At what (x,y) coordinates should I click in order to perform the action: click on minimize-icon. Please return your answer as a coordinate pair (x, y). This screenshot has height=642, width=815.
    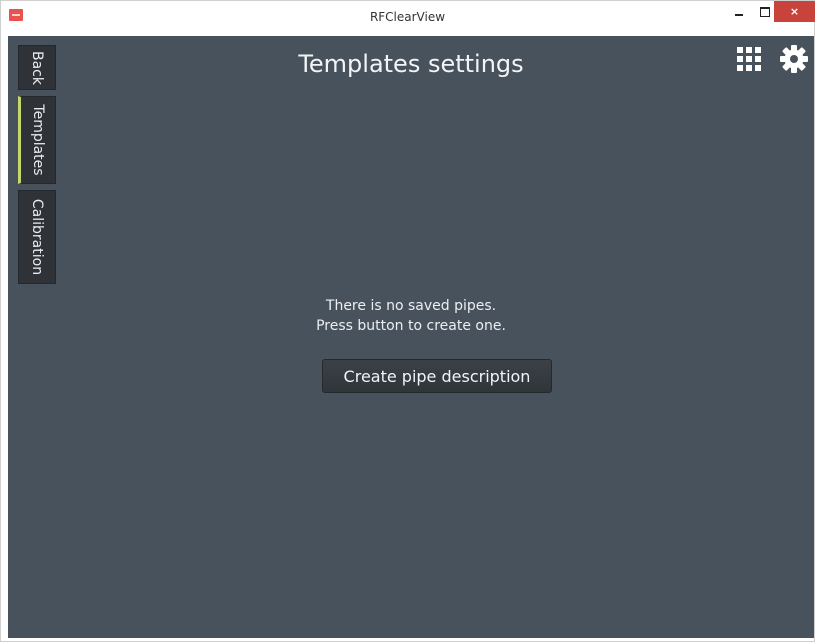
    Looking at the image, I should click on (739, 14).